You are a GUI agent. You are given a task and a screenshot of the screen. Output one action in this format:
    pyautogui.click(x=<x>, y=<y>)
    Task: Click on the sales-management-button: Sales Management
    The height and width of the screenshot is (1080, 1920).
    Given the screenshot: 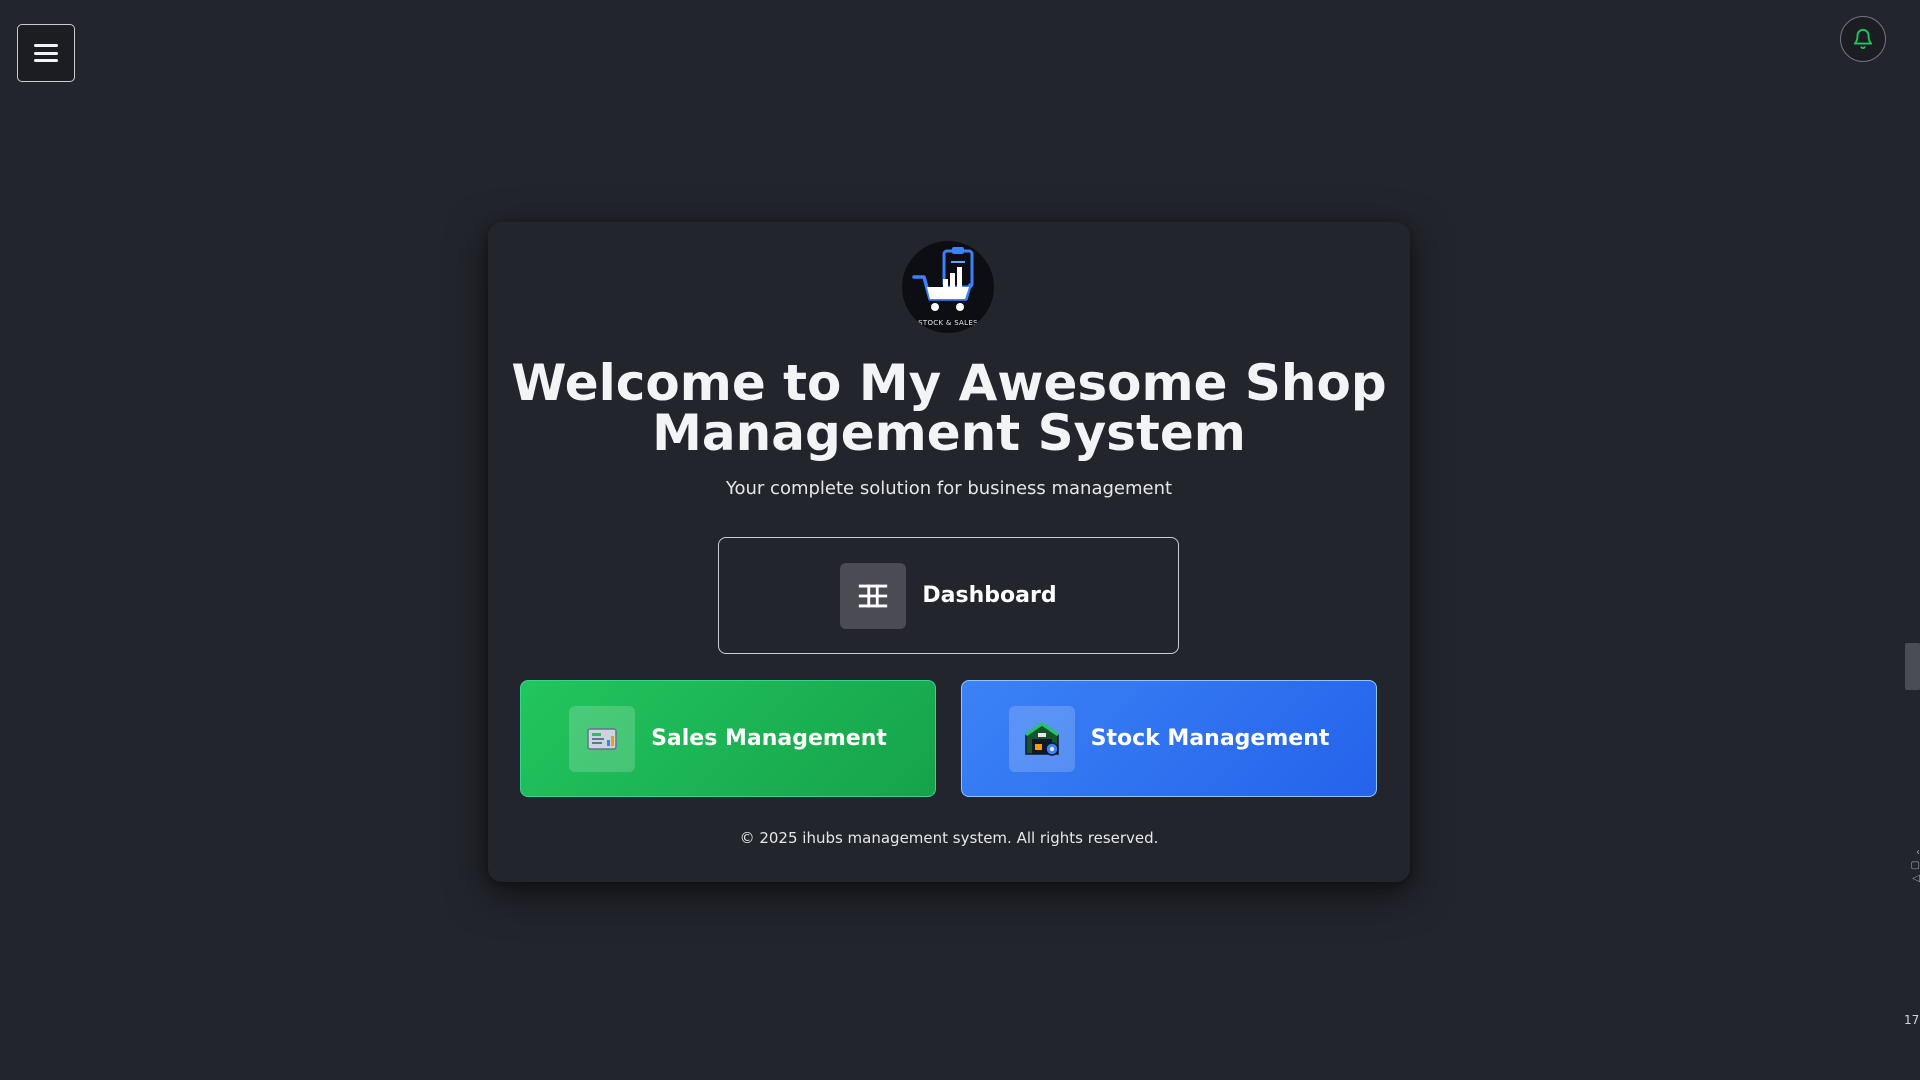 What is the action you would take?
    pyautogui.click(x=728, y=738)
    